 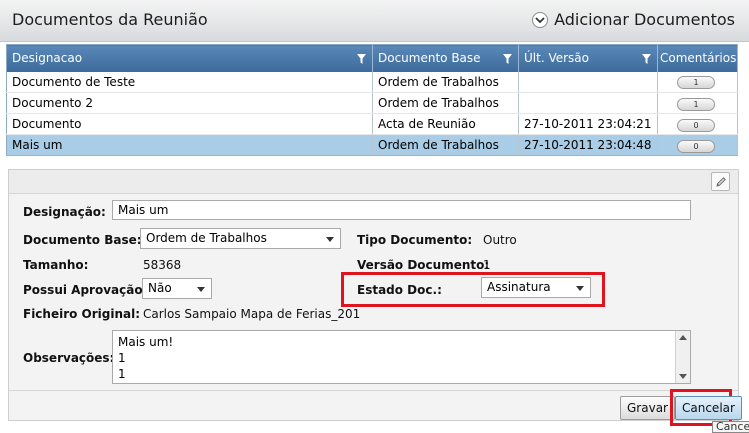 I want to click on cell-designacao: Documento 2, so click(x=189, y=103).